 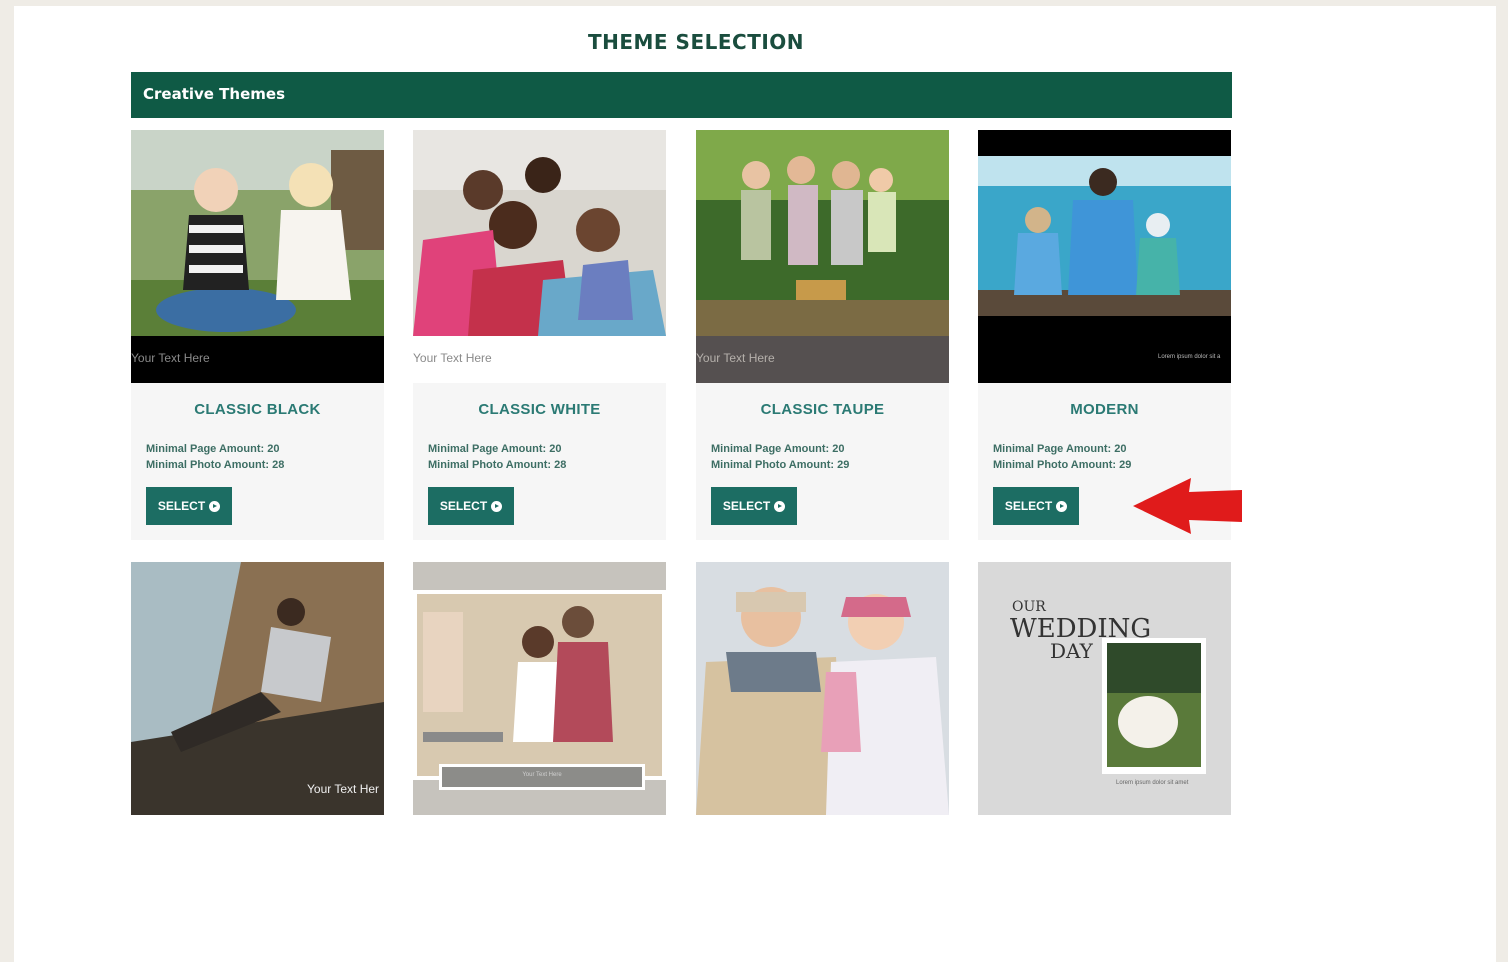 I want to click on theme-card-row2-1: Your Text Her, so click(x=257, y=688).